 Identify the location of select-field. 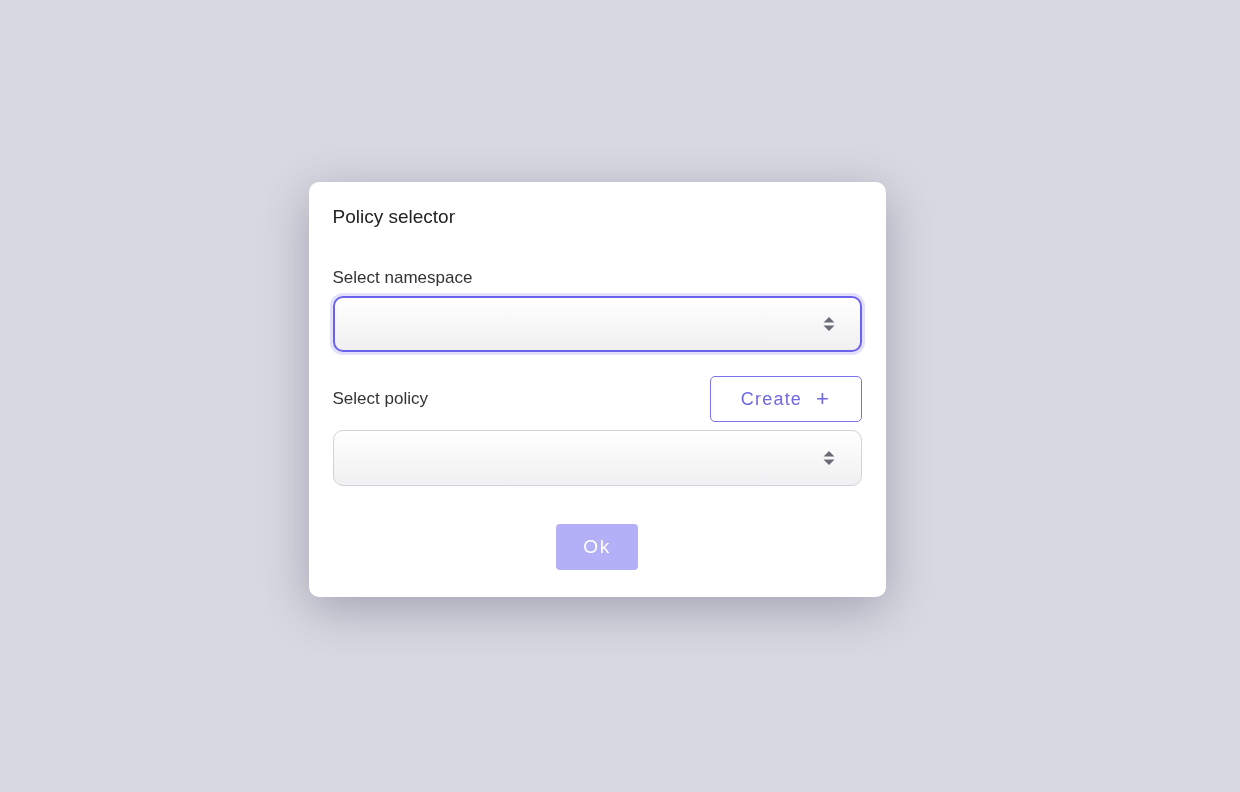
(597, 324).